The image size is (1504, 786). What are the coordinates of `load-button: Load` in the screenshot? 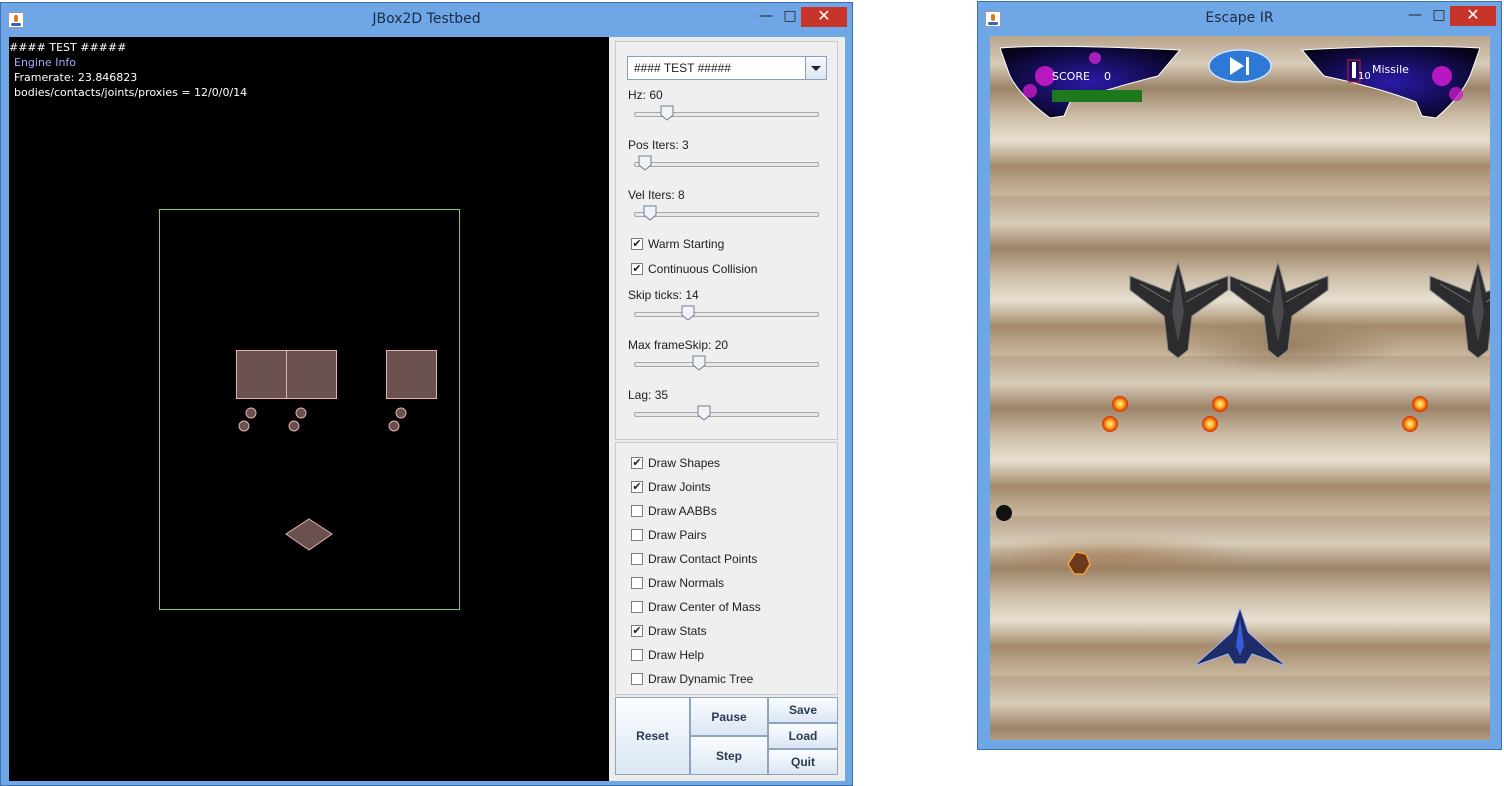 It's located at (803, 736).